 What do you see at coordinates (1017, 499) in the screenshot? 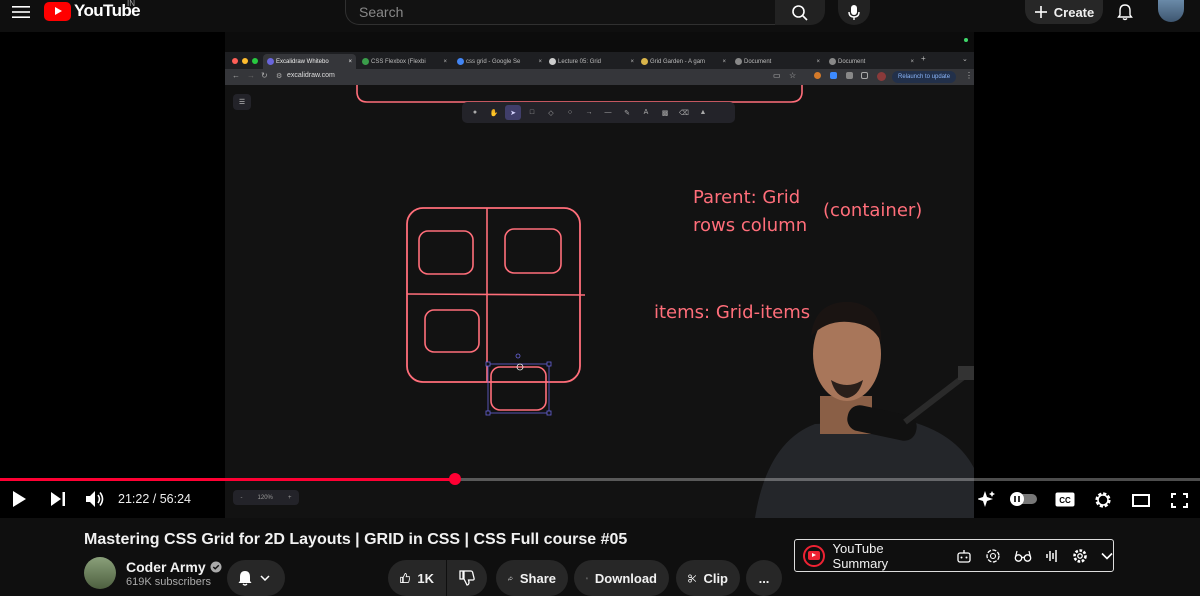
I see `autoplay-pause-icon` at bounding box center [1017, 499].